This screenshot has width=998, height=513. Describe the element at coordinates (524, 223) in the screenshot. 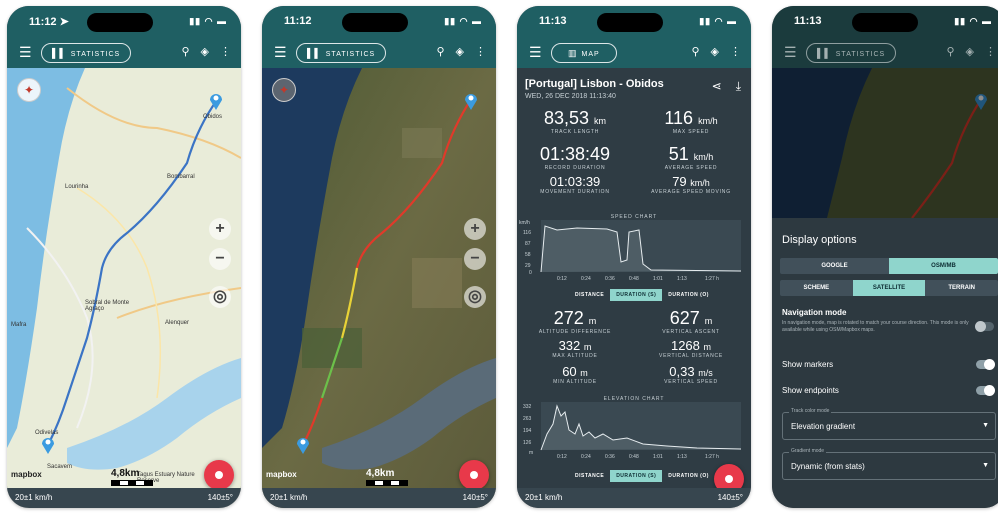

I see `speed-y-tick: km/h` at that location.